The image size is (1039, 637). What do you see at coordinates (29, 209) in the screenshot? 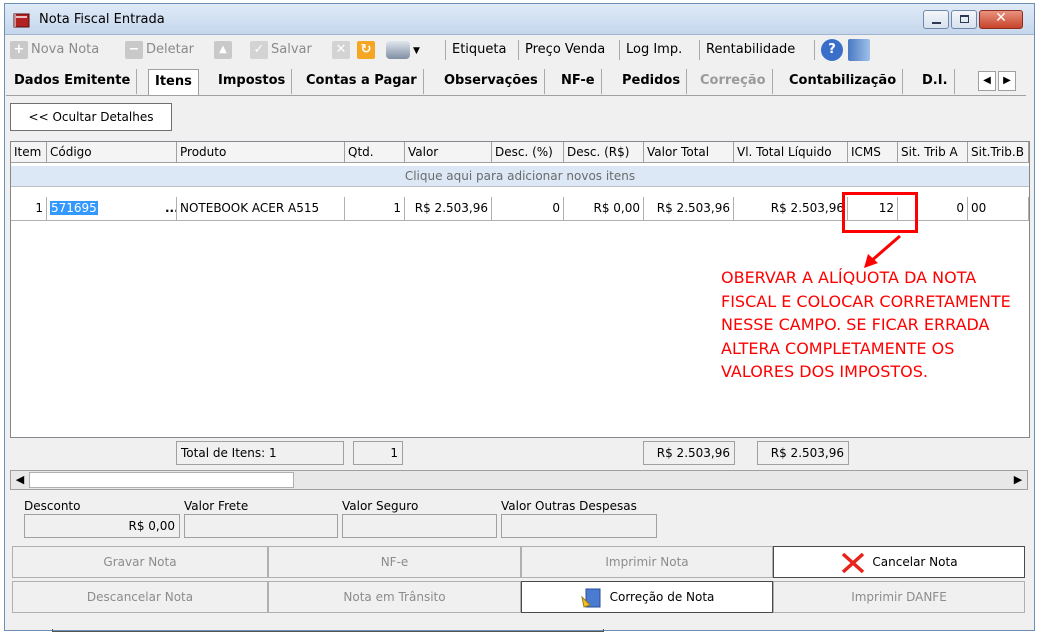
I see `cell-item: 1` at bounding box center [29, 209].